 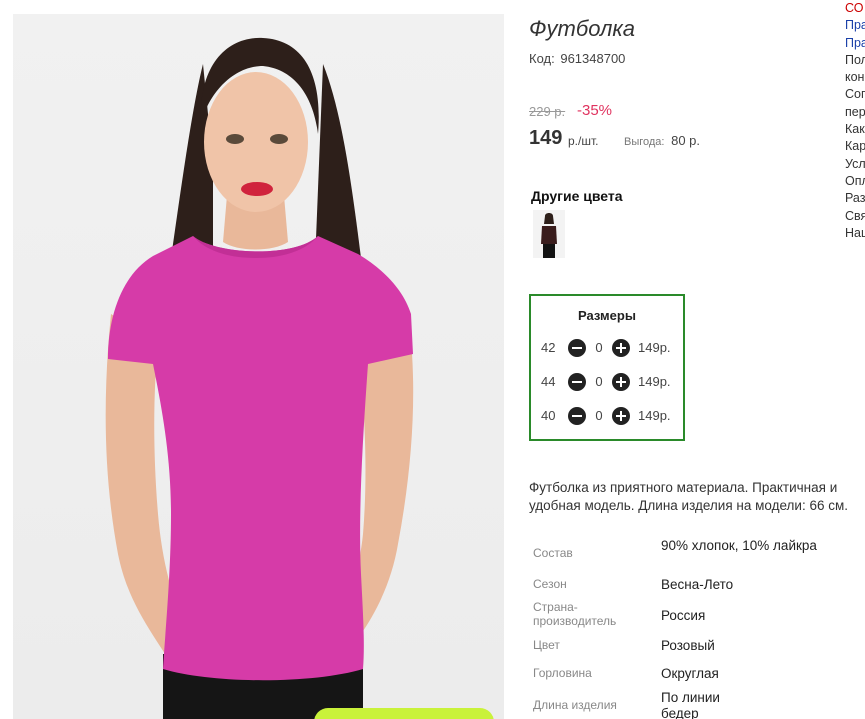 What do you see at coordinates (583, 141) in the screenshot?
I see `price-unit: р./шт.` at bounding box center [583, 141].